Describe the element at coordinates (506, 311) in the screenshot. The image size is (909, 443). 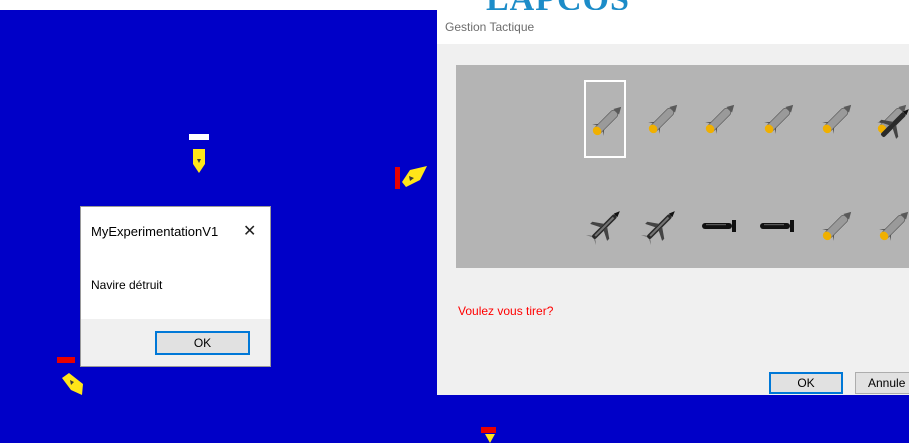
I see `fire-question: Voulez vous tirer?` at that location.